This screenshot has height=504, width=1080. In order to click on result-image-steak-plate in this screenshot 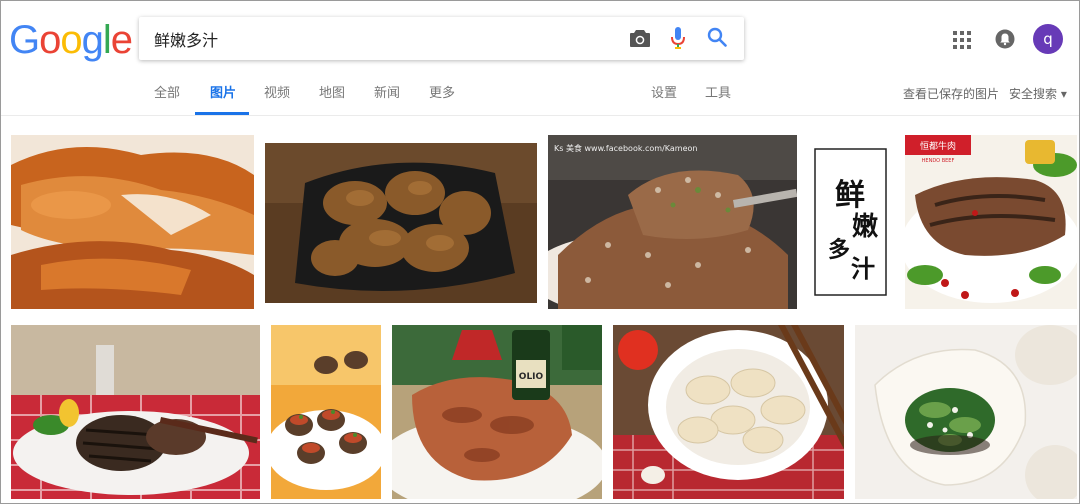, I will do `click(135, 412)`.